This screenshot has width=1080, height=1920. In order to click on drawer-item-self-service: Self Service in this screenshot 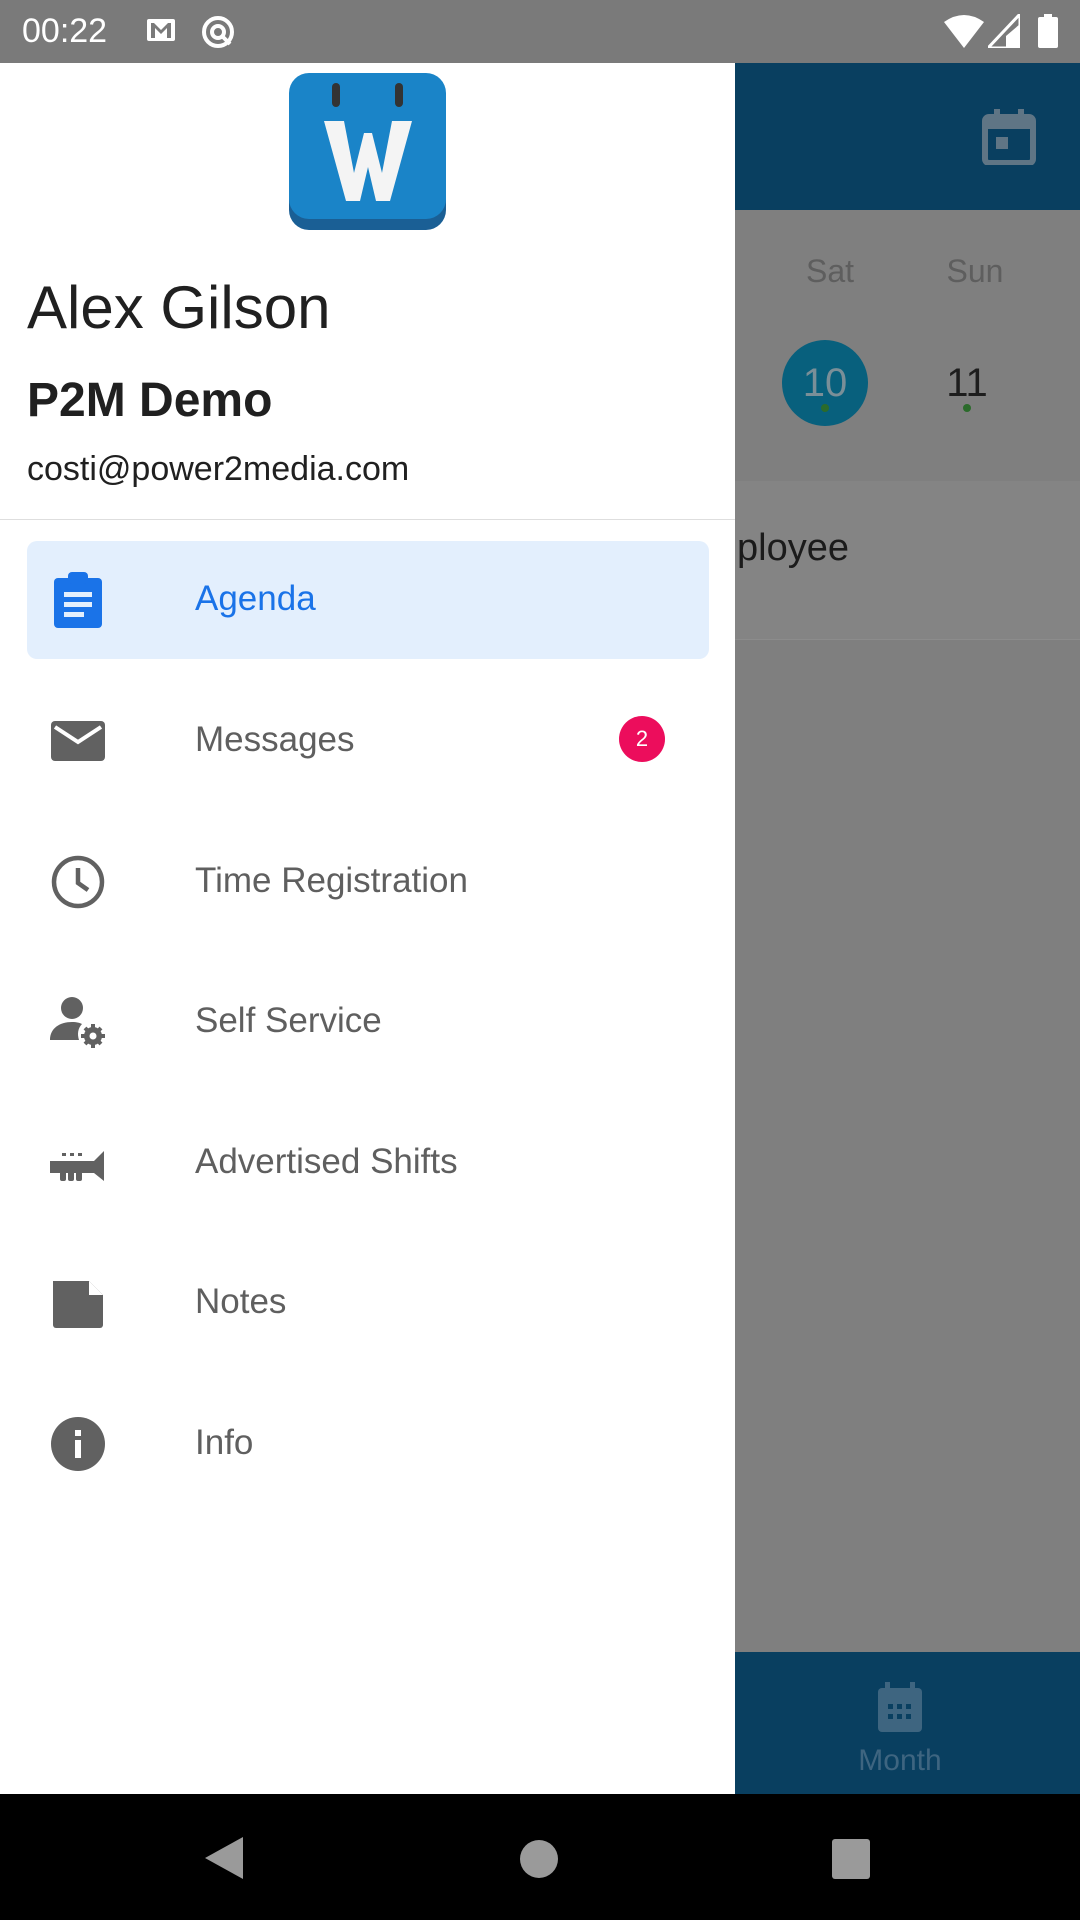, I will do `click(368, 1022)`.